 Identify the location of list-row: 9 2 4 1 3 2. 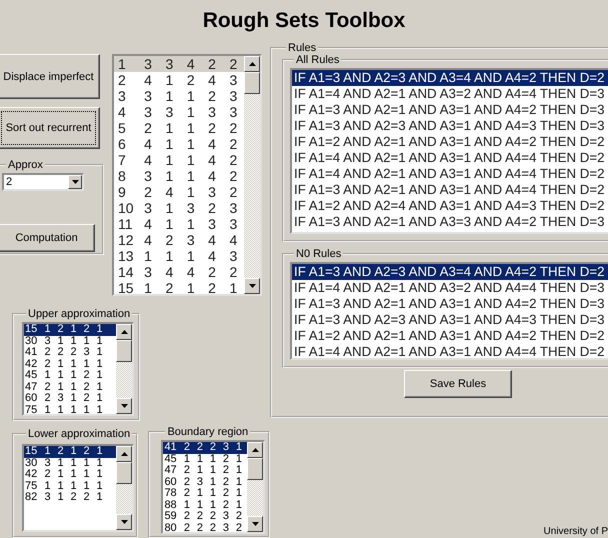
(179, 192).